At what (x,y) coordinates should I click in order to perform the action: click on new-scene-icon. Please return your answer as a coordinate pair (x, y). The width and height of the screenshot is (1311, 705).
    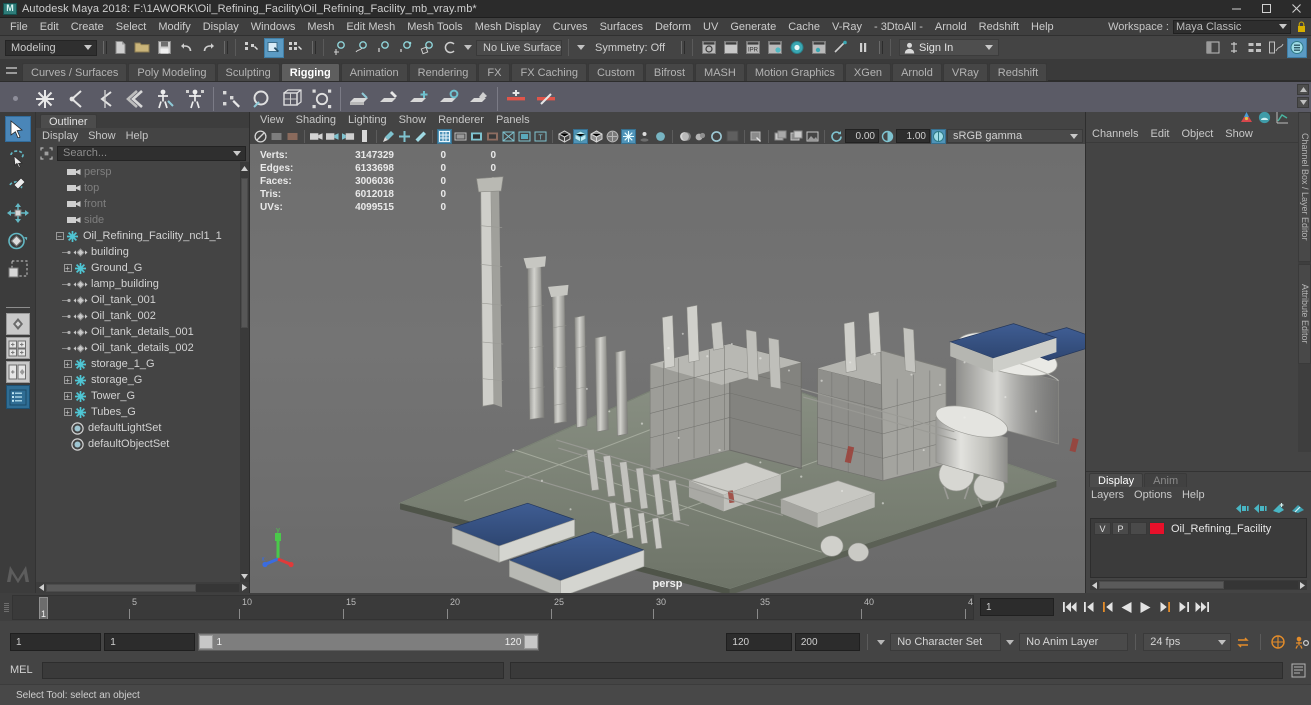
    Looking at the image, I should click on (120, 48).